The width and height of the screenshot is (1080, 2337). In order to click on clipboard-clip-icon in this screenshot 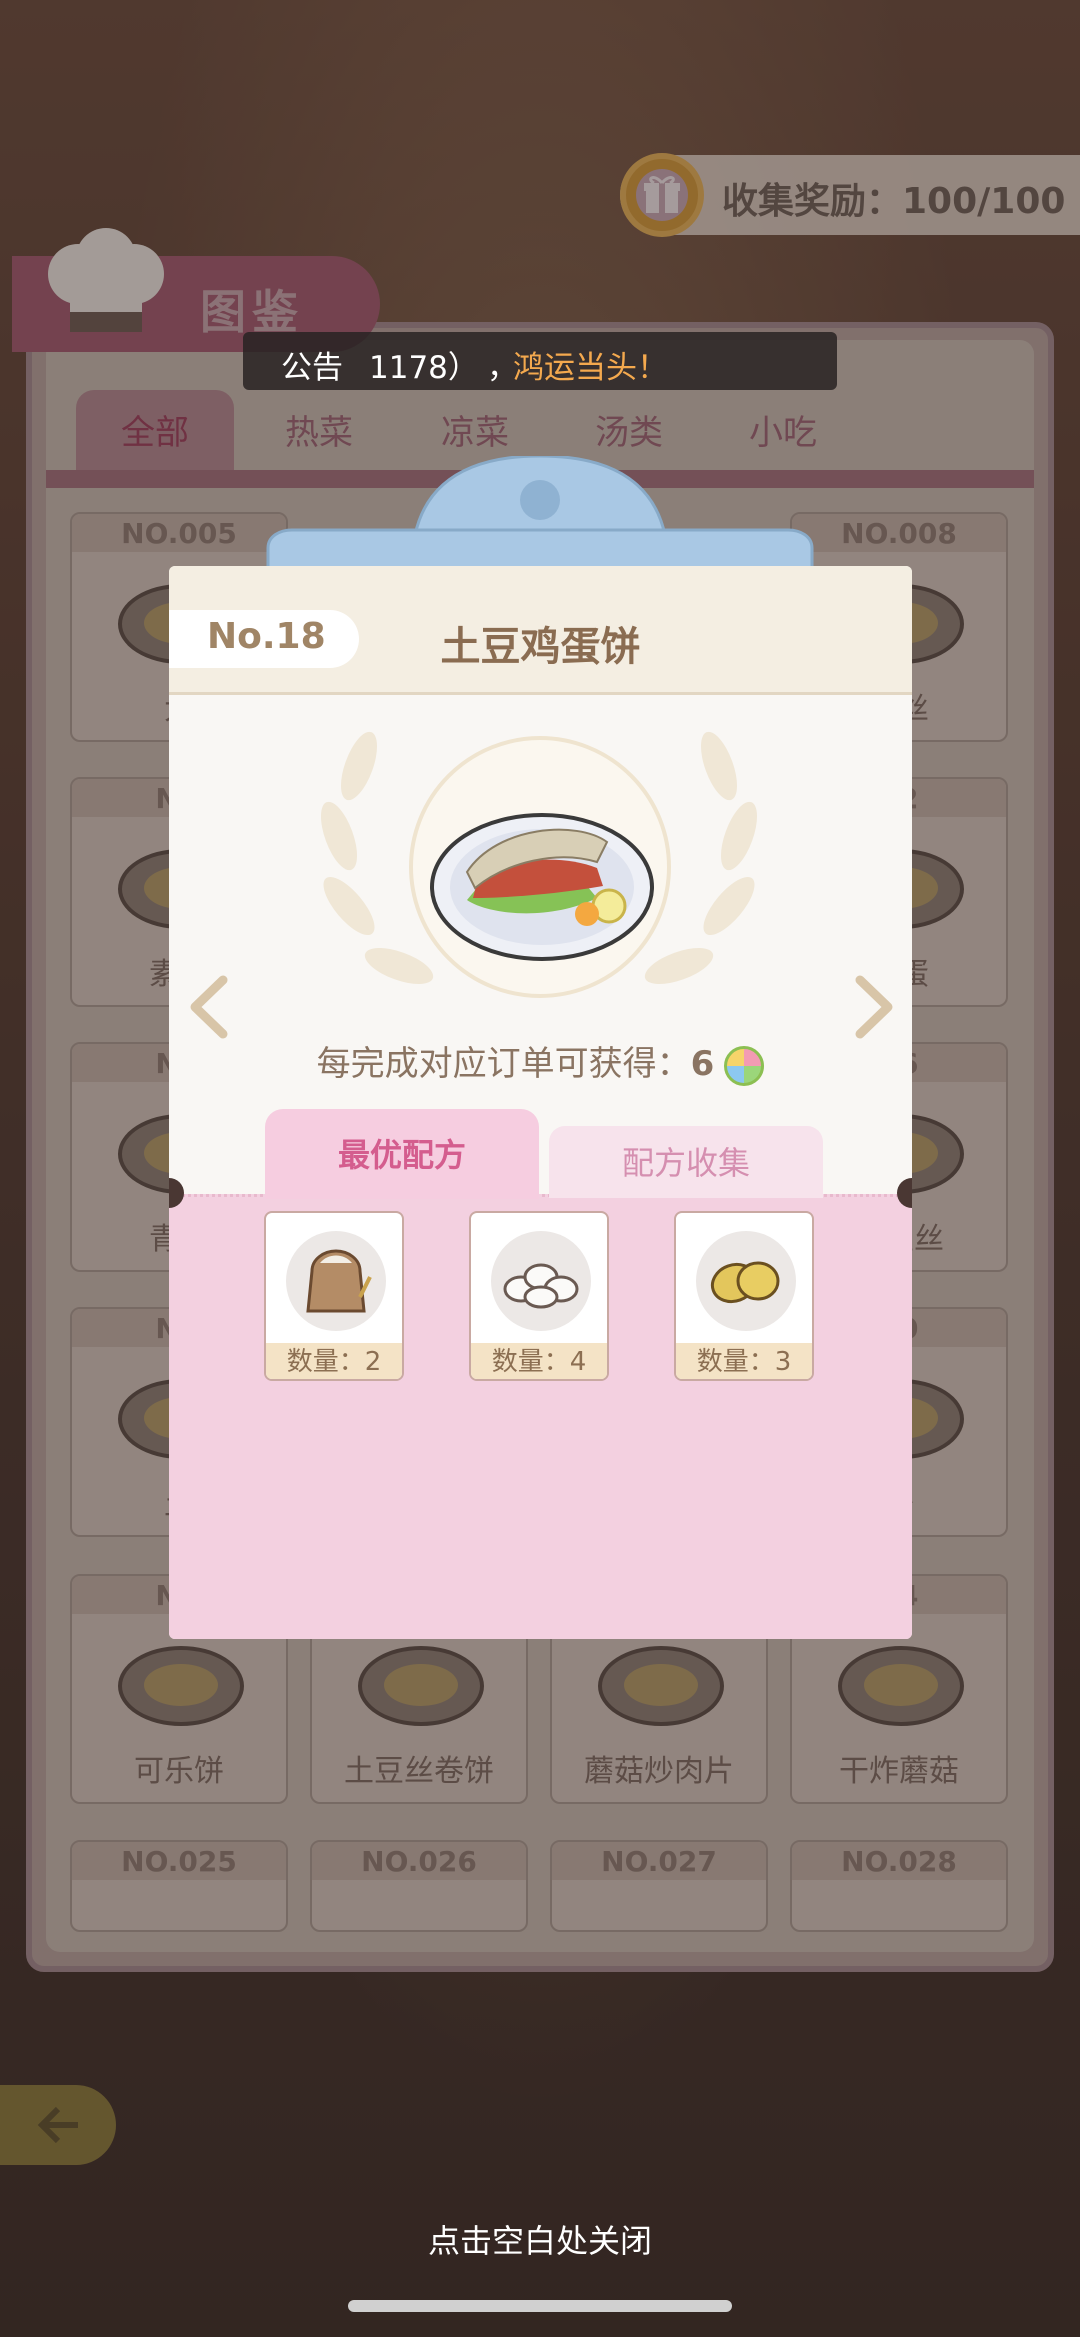, I will do `click(540, 518)`.